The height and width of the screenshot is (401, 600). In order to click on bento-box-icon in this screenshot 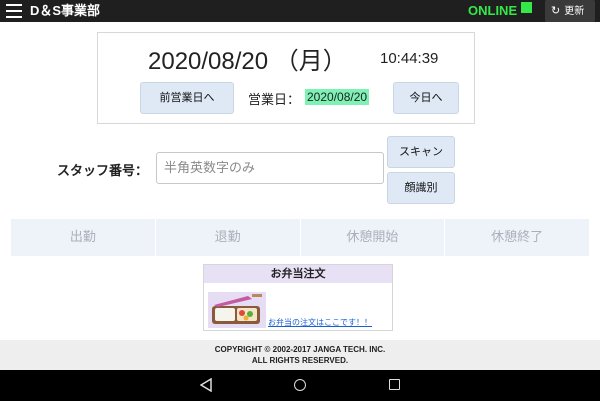, I will do `click(237, 310)`.